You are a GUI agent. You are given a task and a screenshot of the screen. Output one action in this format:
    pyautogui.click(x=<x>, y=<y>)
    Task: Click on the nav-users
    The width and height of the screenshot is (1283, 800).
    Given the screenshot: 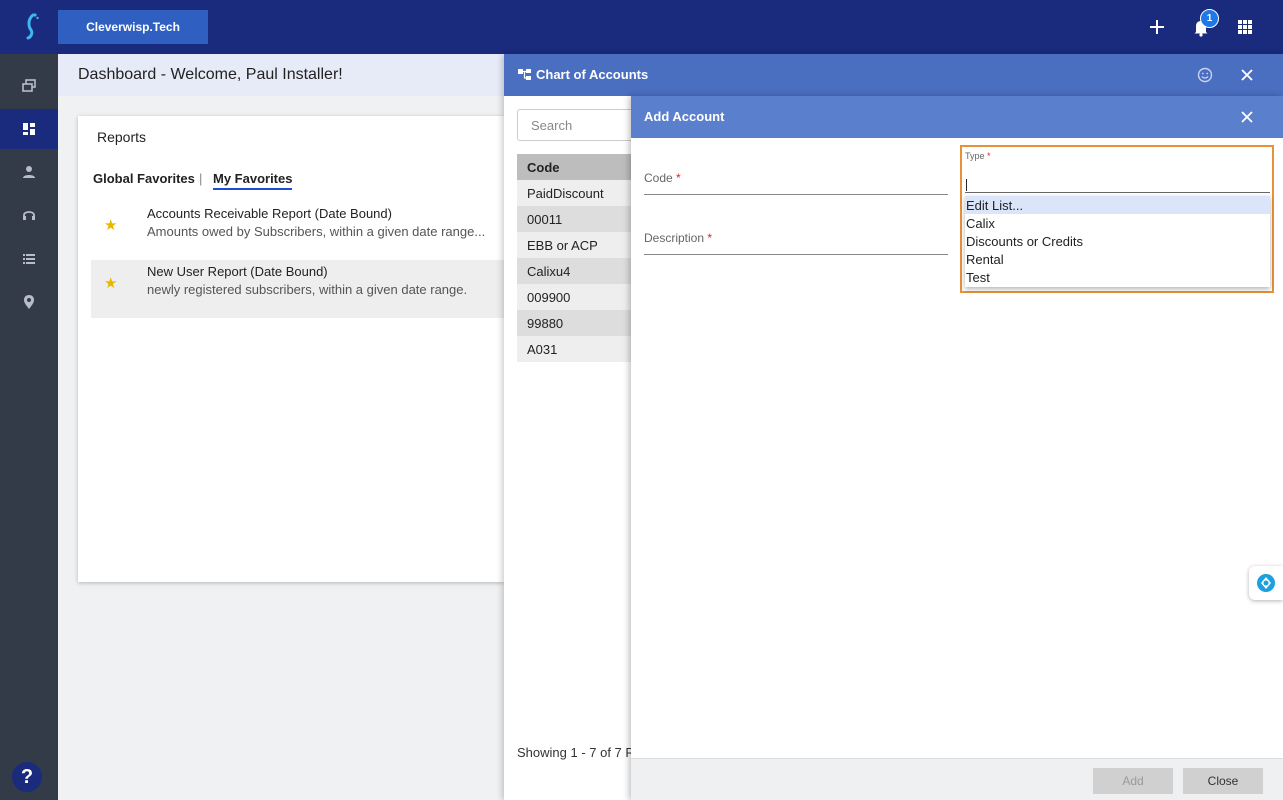 What is the action you would take?
    pyautogui.click(x=29, y=172)
    